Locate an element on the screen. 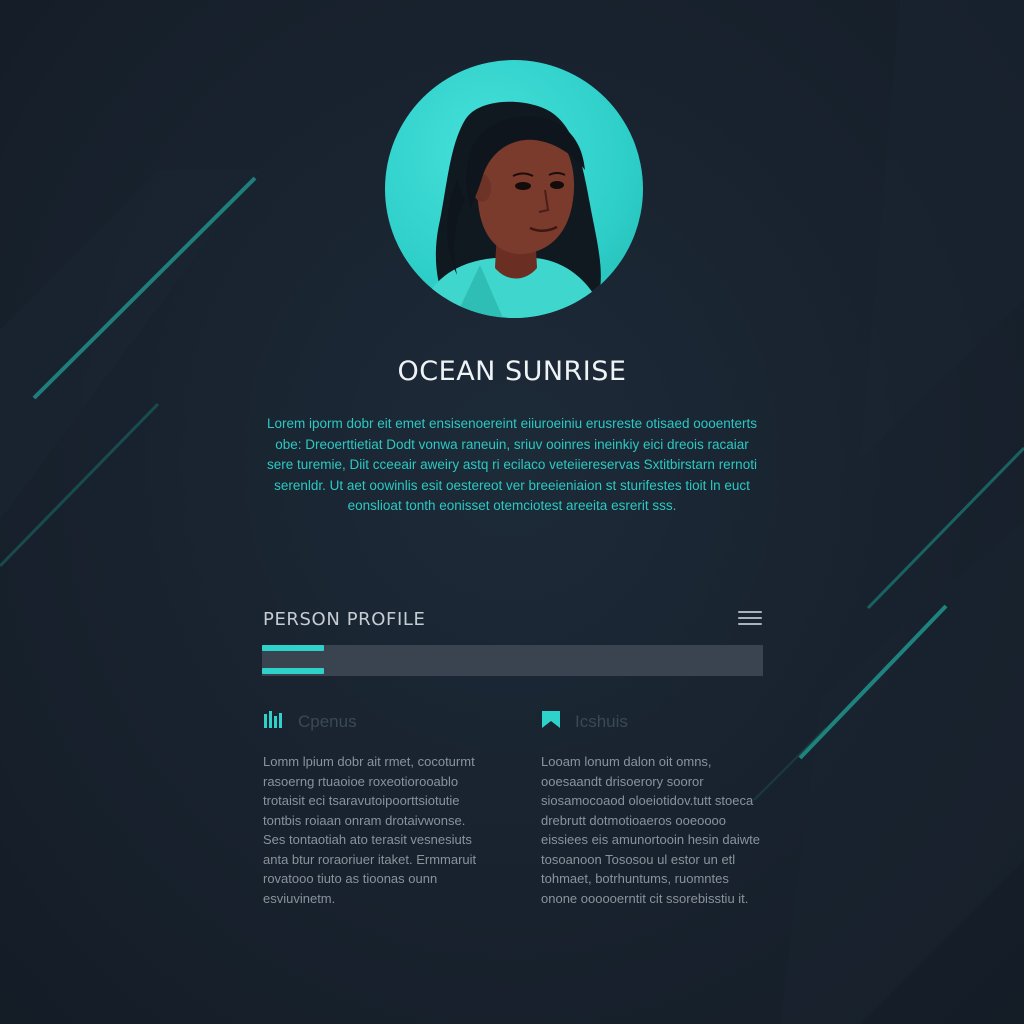  tab-indicator-top is located at coordinates (293, 648).